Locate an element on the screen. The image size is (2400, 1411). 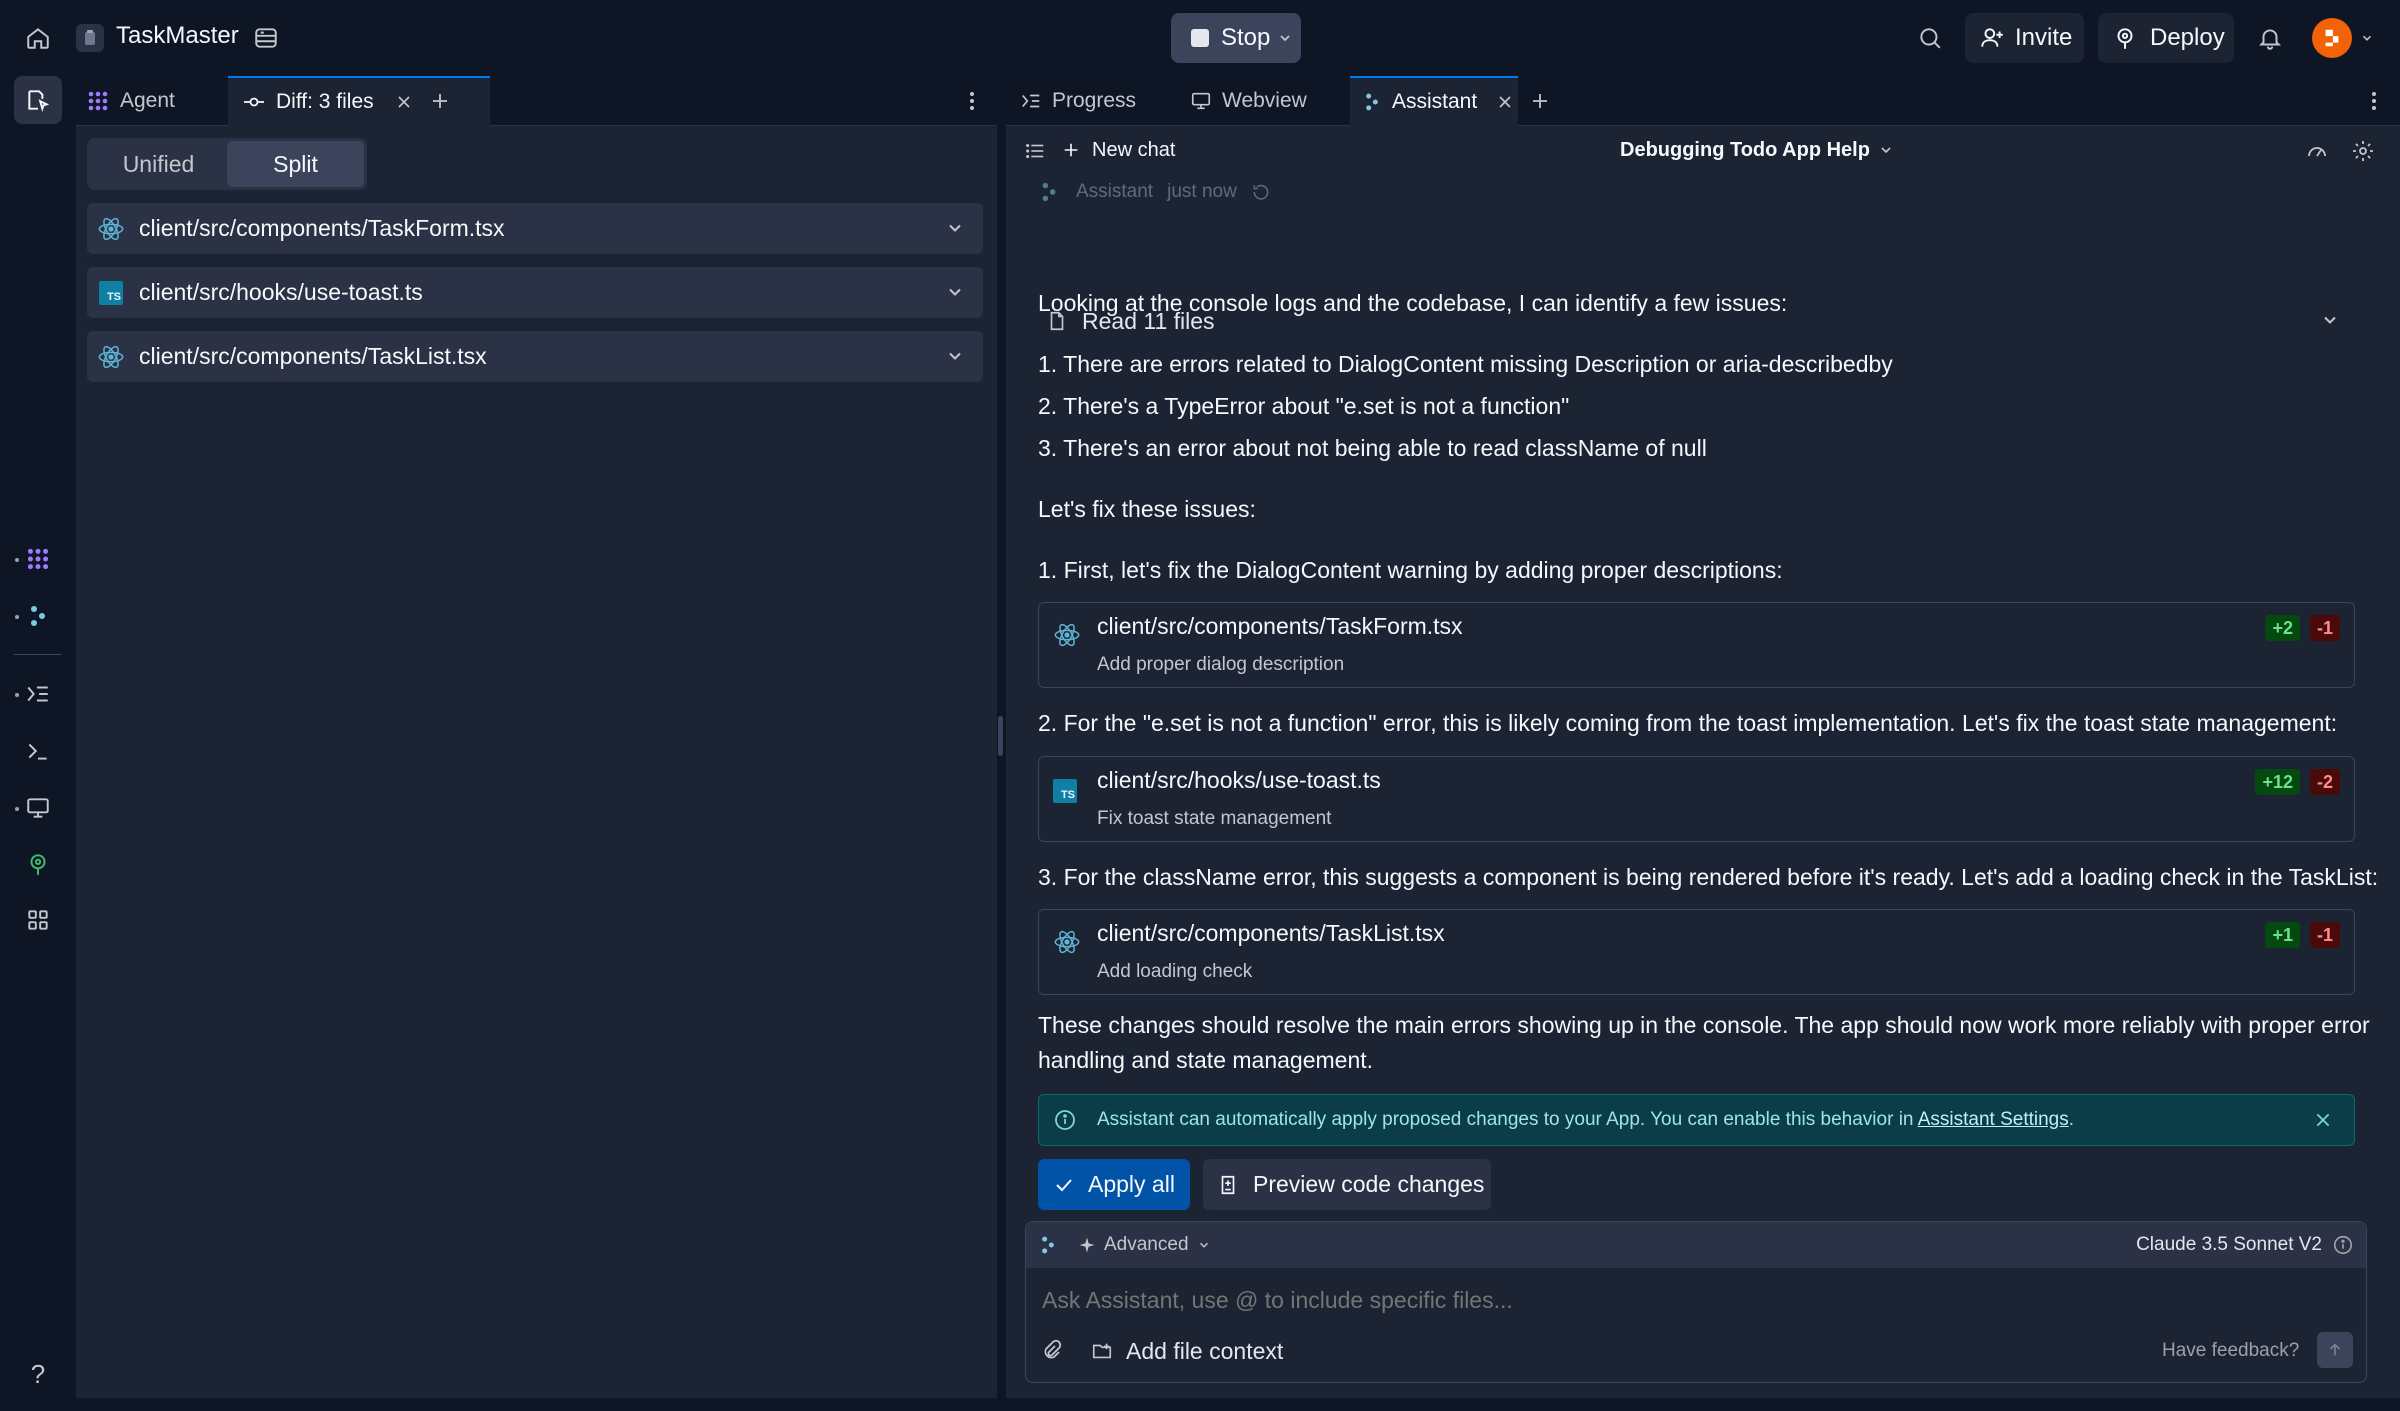
diff-file-row: client/src/components/TaskList.tsx is located at coordinates (535, 356).